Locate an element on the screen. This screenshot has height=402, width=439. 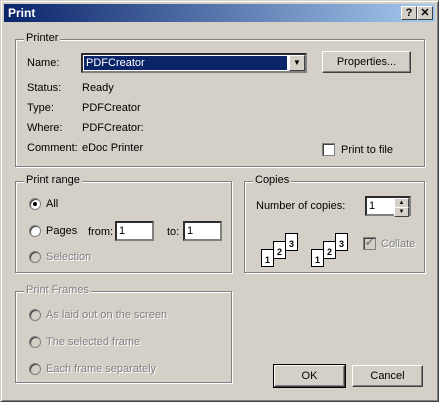
collate-checkbox: ✔ is located at coordinates (369, 243).